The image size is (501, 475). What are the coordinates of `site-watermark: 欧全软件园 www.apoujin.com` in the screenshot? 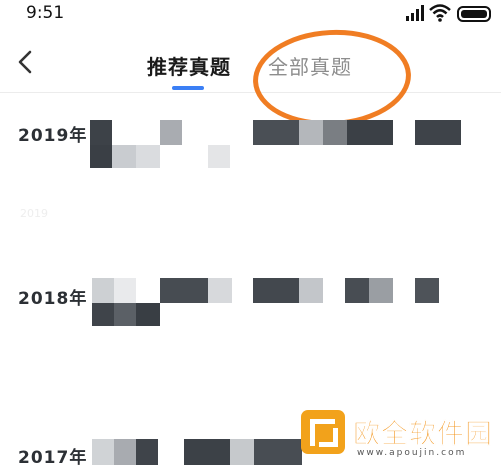 It's located at (401, 436).